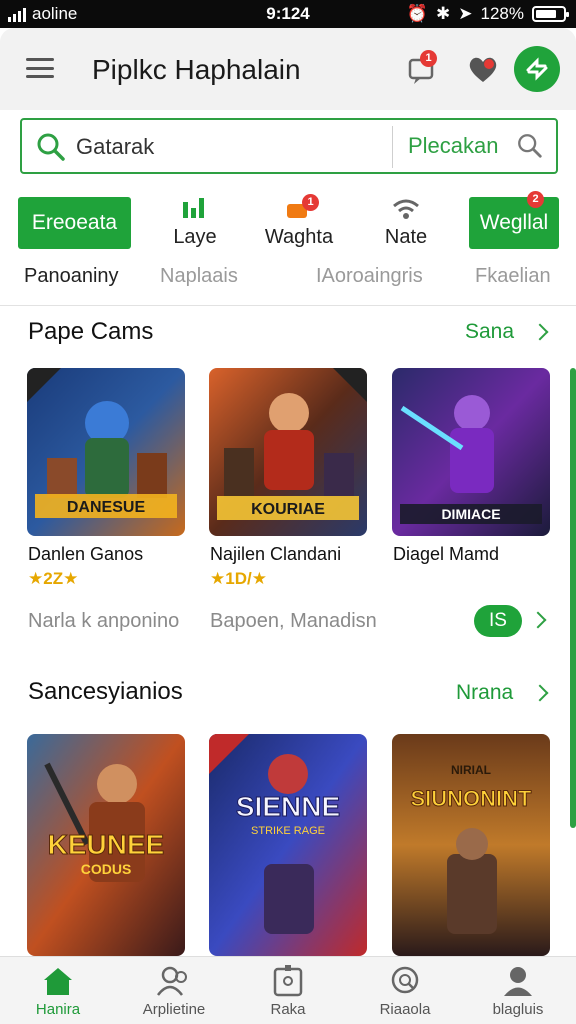 This screenshot has width=576, height=1024. Describe the element at coordinates (518, 981) in the screenshot. I see `profile-icon` at that location.